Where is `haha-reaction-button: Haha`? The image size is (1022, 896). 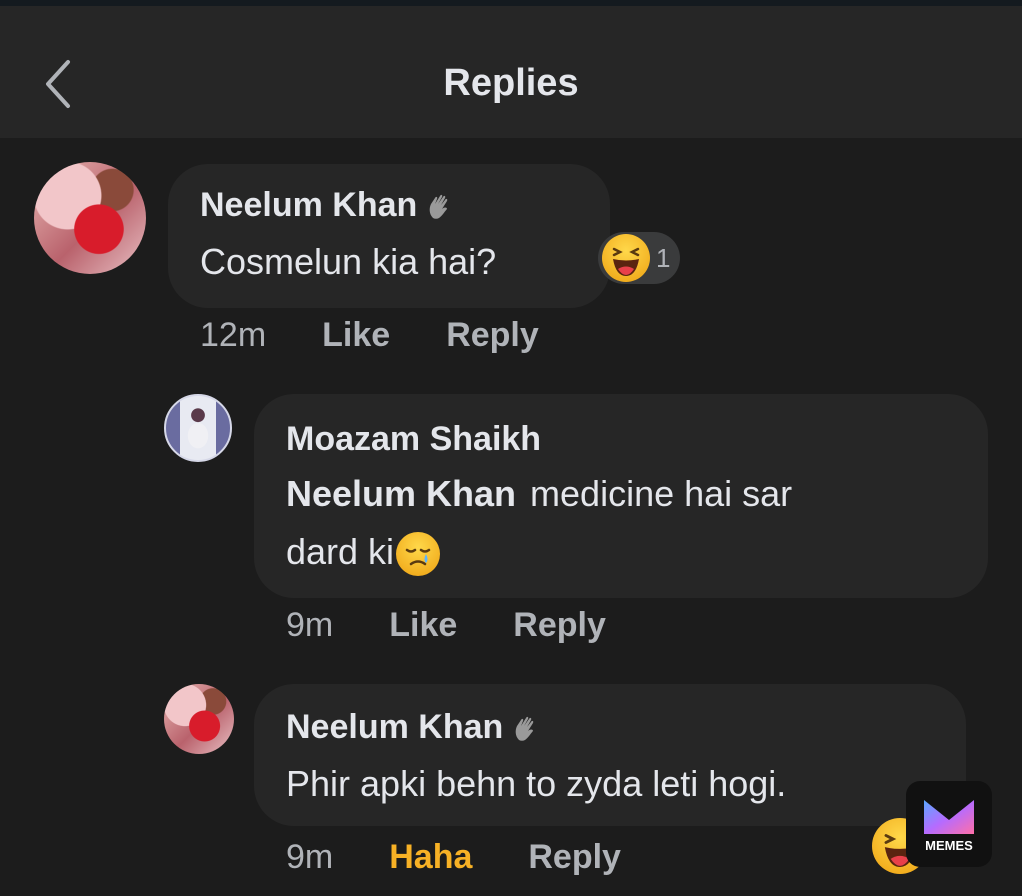
haha-reaction-button: Haha is located at coordinates (430, 857).